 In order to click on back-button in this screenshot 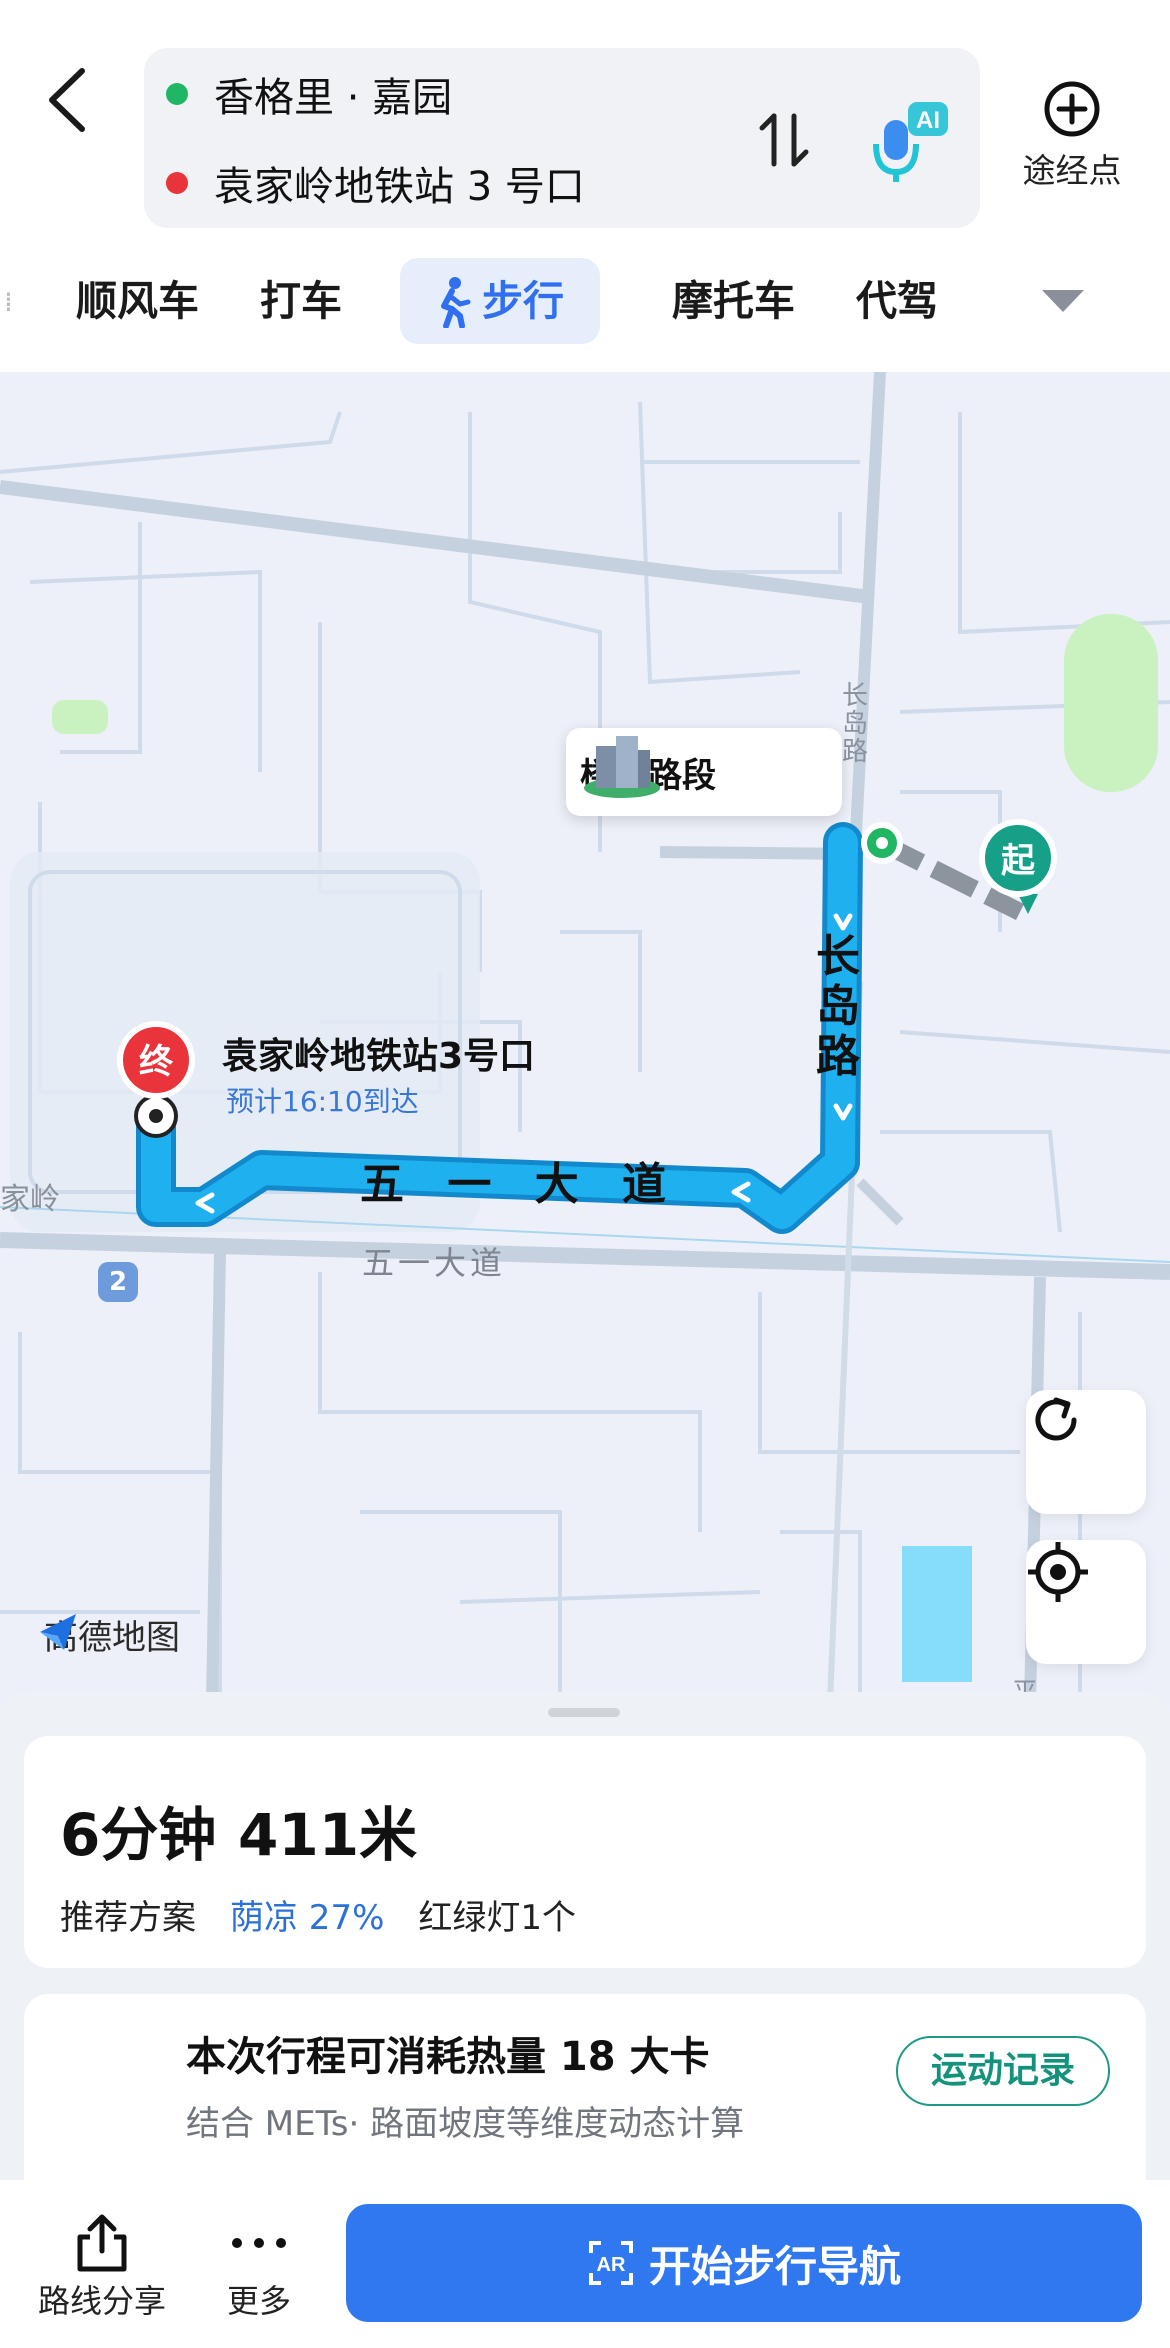, I will do `click(66, 100)`.